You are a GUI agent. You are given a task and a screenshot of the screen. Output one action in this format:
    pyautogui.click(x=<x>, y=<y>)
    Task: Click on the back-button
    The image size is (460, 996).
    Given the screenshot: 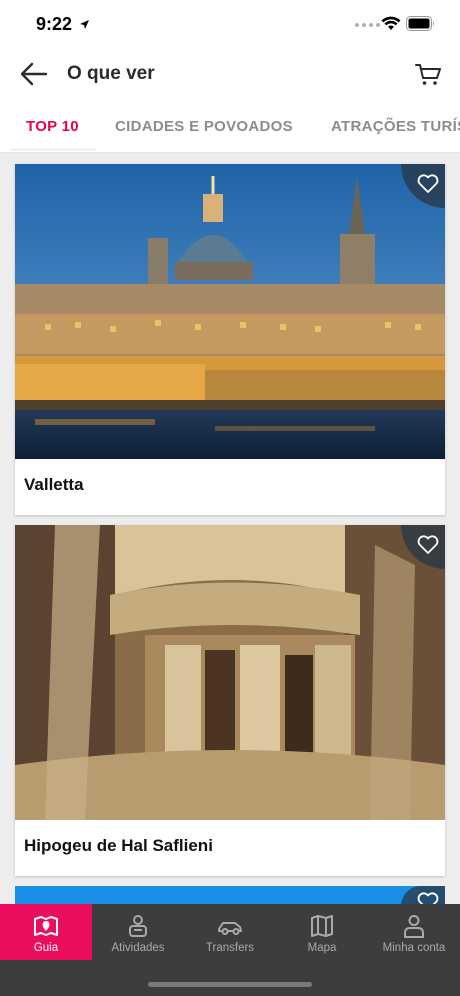 What is the action you would take?
    pyautogui.click(x=34, y=74)
    